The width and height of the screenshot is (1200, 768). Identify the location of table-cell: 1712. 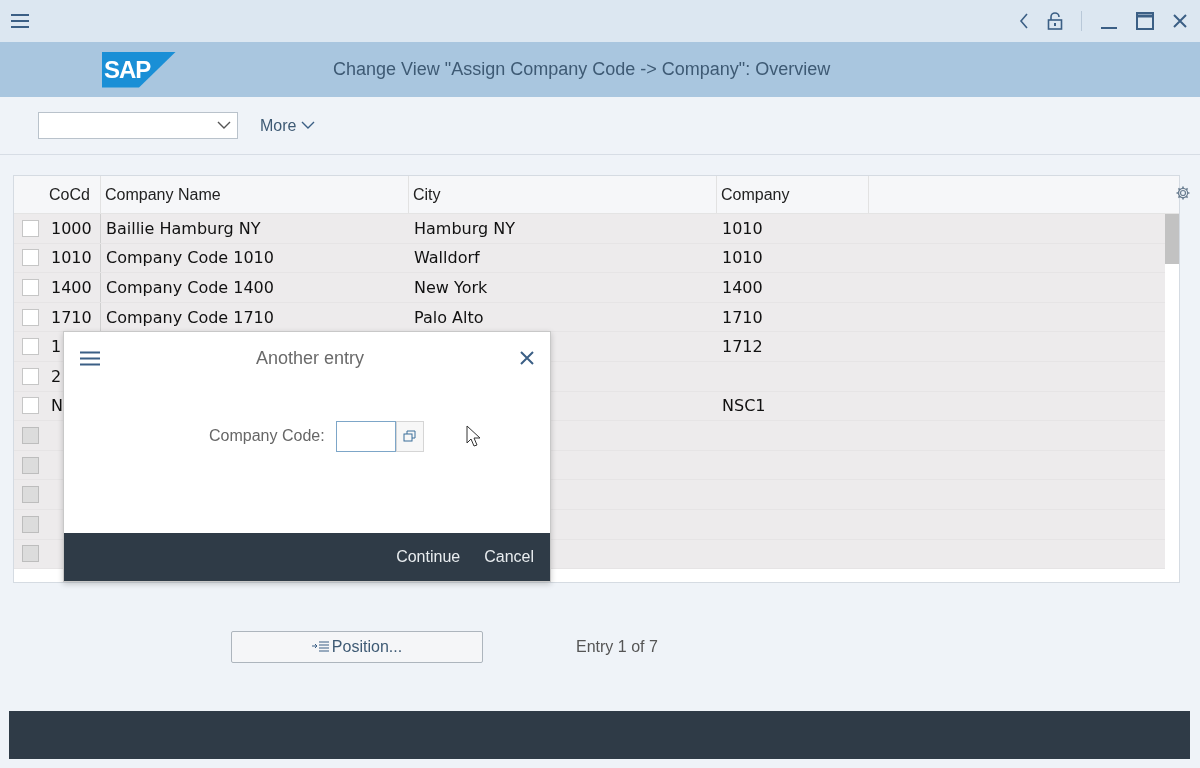
(742, 347).